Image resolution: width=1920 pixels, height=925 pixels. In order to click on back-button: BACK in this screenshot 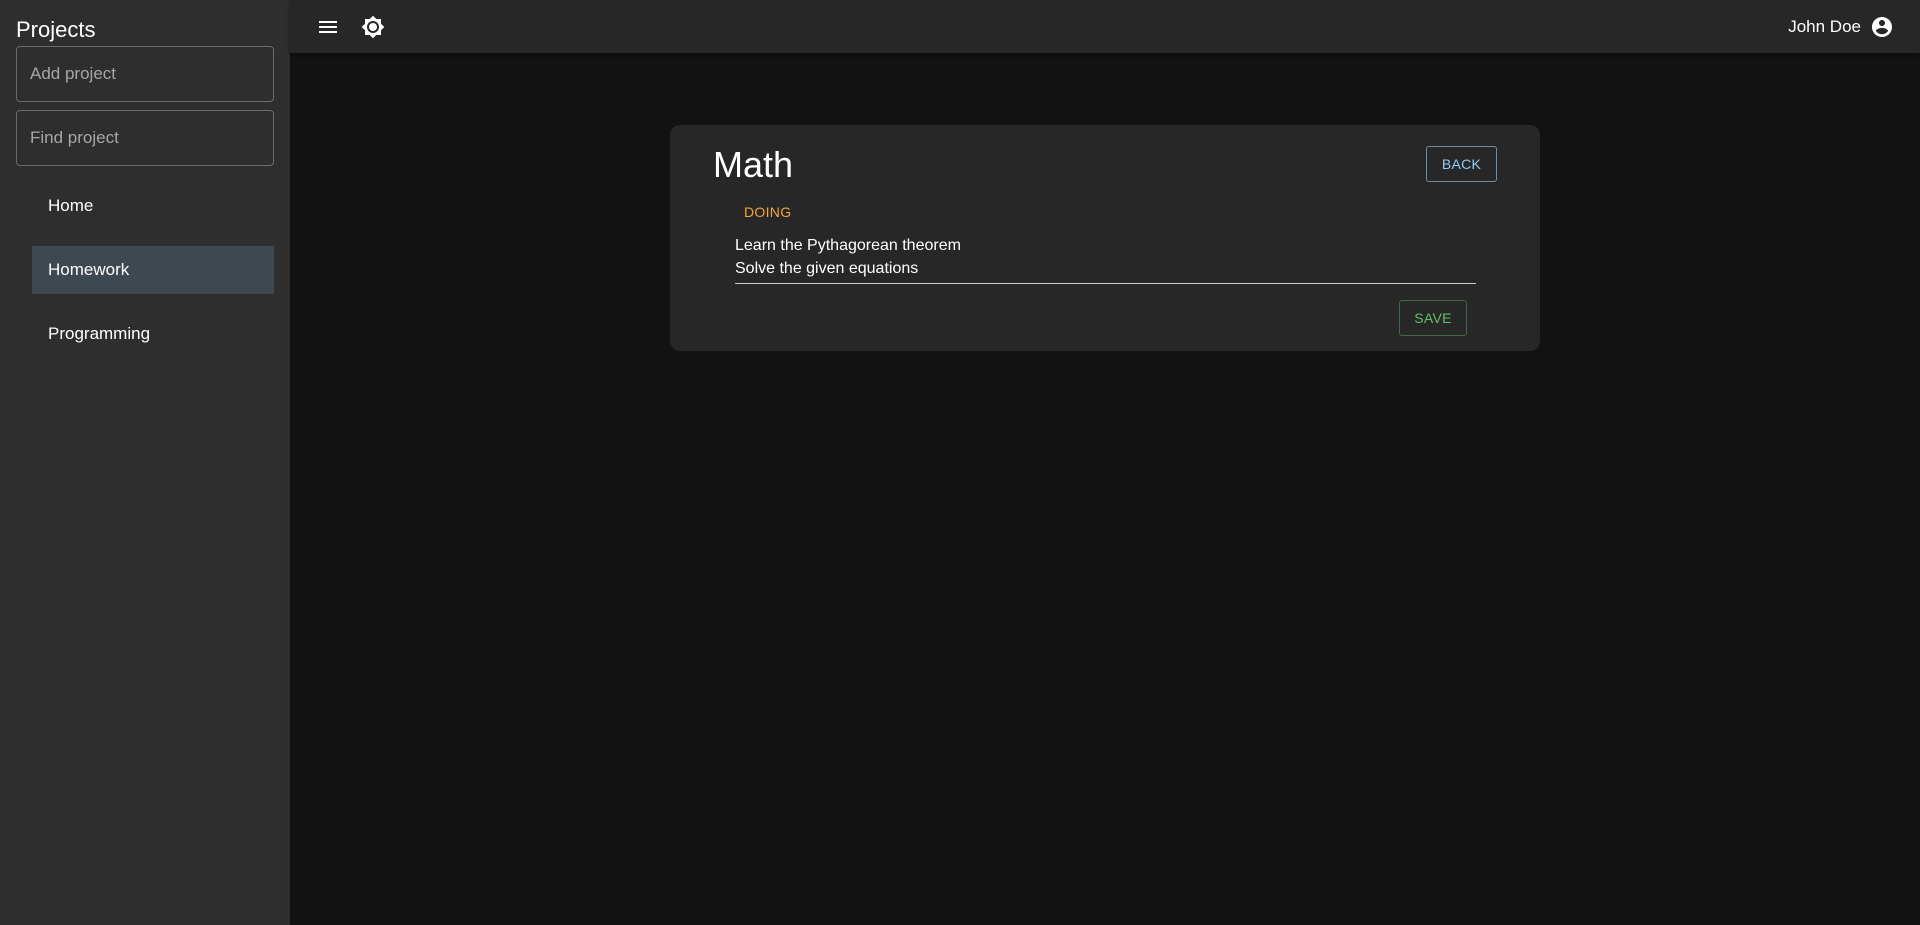, I will do `click(1461, 164)`.